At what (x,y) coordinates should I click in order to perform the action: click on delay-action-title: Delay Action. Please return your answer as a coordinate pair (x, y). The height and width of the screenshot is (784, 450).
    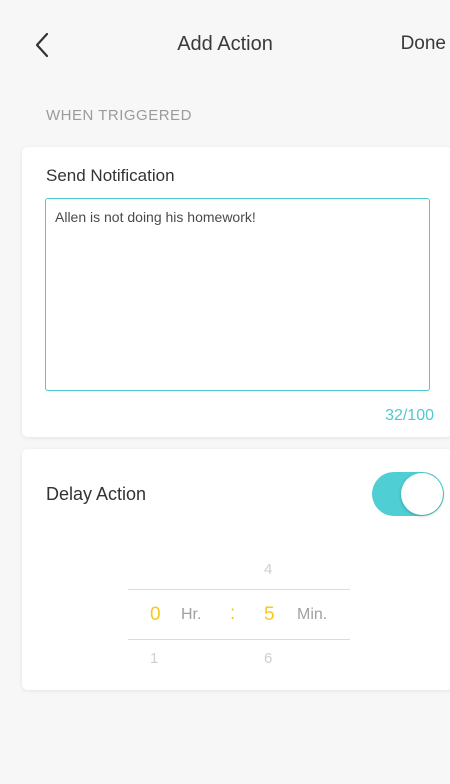
    Looking at the image, I should click on (96, 494).